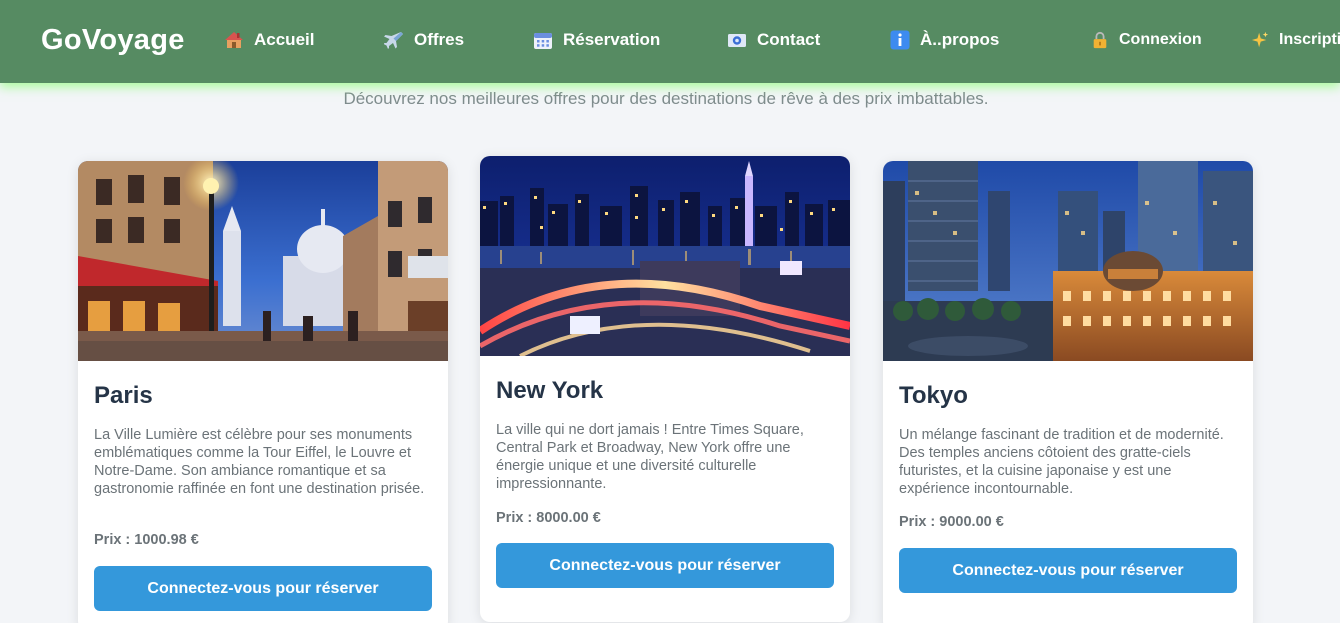  Describe the element at coordinates (1309, 39) in the screenshot. I see `nav-label: Inscription` at that location.